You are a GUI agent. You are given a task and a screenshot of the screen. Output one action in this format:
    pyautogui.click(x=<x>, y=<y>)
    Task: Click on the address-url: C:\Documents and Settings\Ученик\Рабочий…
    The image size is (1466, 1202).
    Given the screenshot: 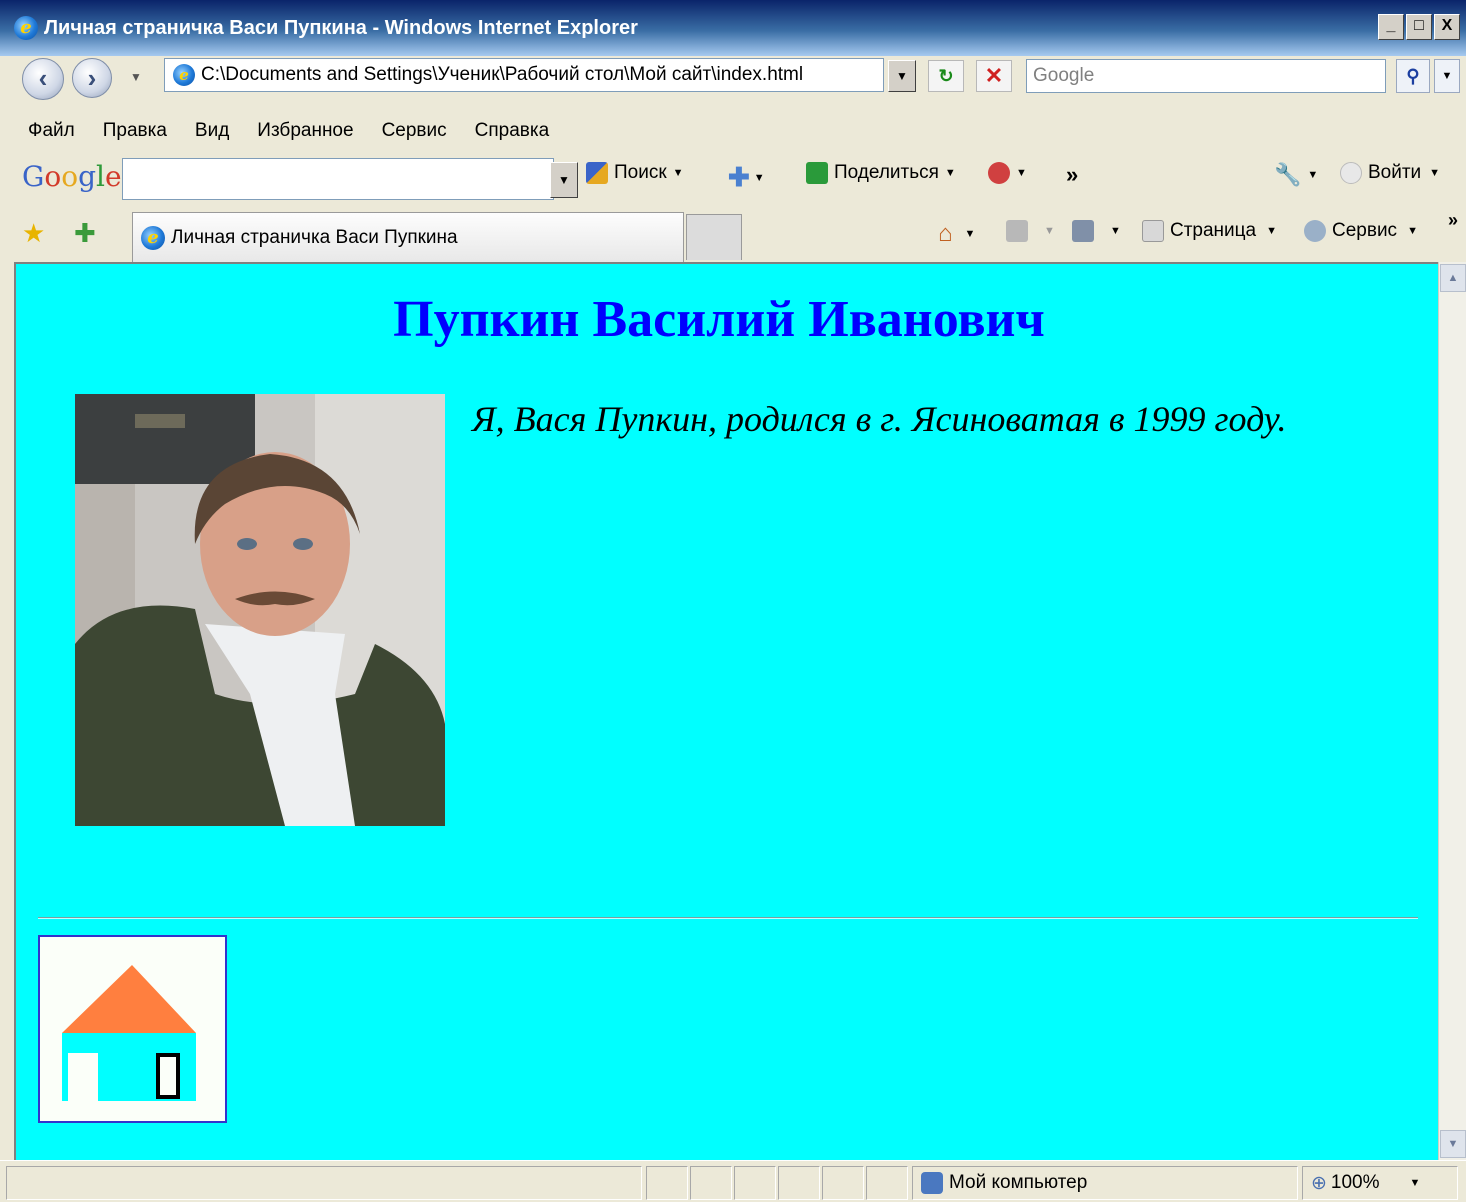 What is the action you would take?
    pyautogui.click(x=502, y=74)
    